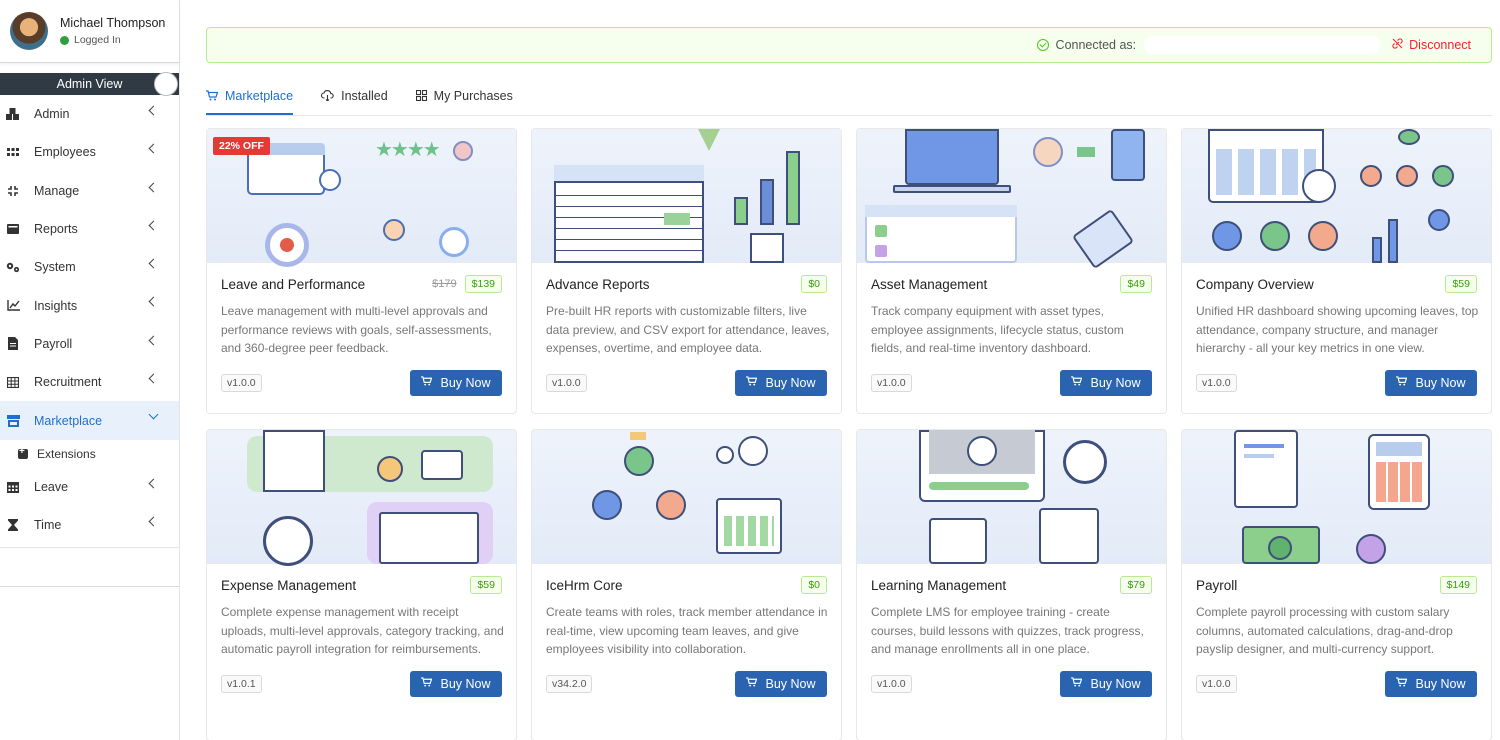 The height and width of the screenshot is (740, 1500). What do you see at coordinates (259, 96) in the screenshot?
I see `tab-label: Marketplace` at bounding box center [259, 96].